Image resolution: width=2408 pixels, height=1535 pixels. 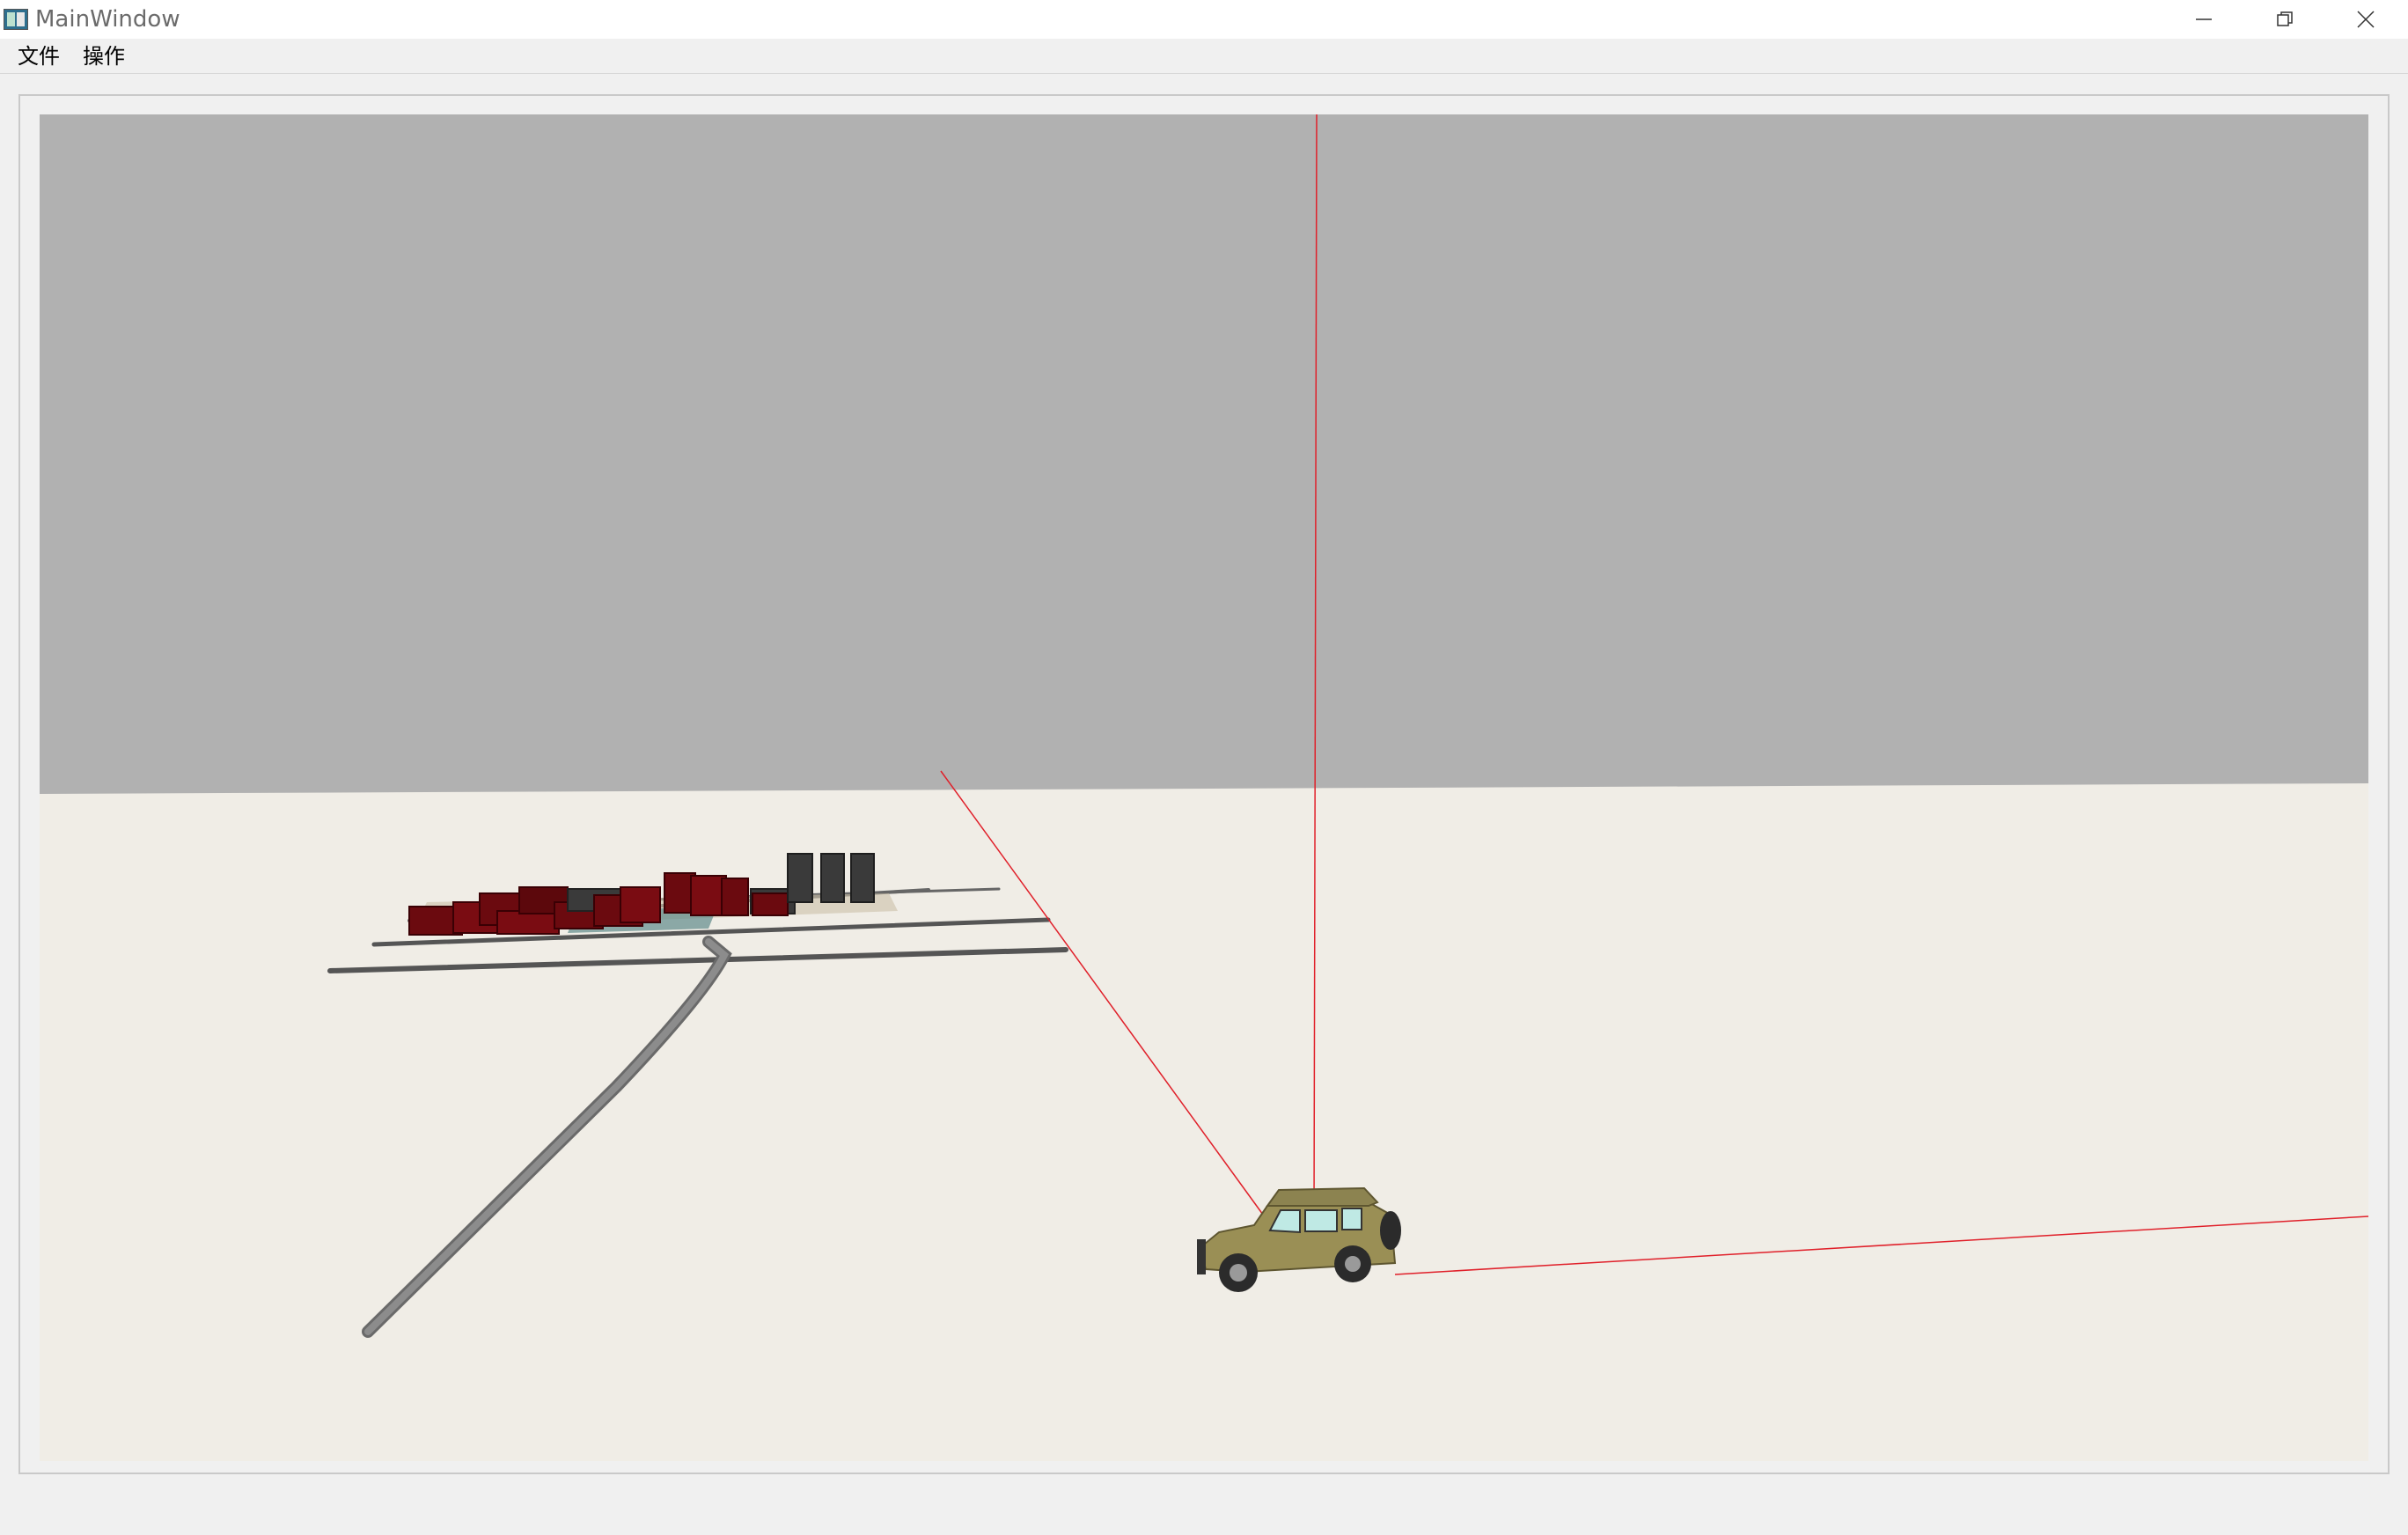 I want to click on restore-icon, so click(x=2284, y=19).